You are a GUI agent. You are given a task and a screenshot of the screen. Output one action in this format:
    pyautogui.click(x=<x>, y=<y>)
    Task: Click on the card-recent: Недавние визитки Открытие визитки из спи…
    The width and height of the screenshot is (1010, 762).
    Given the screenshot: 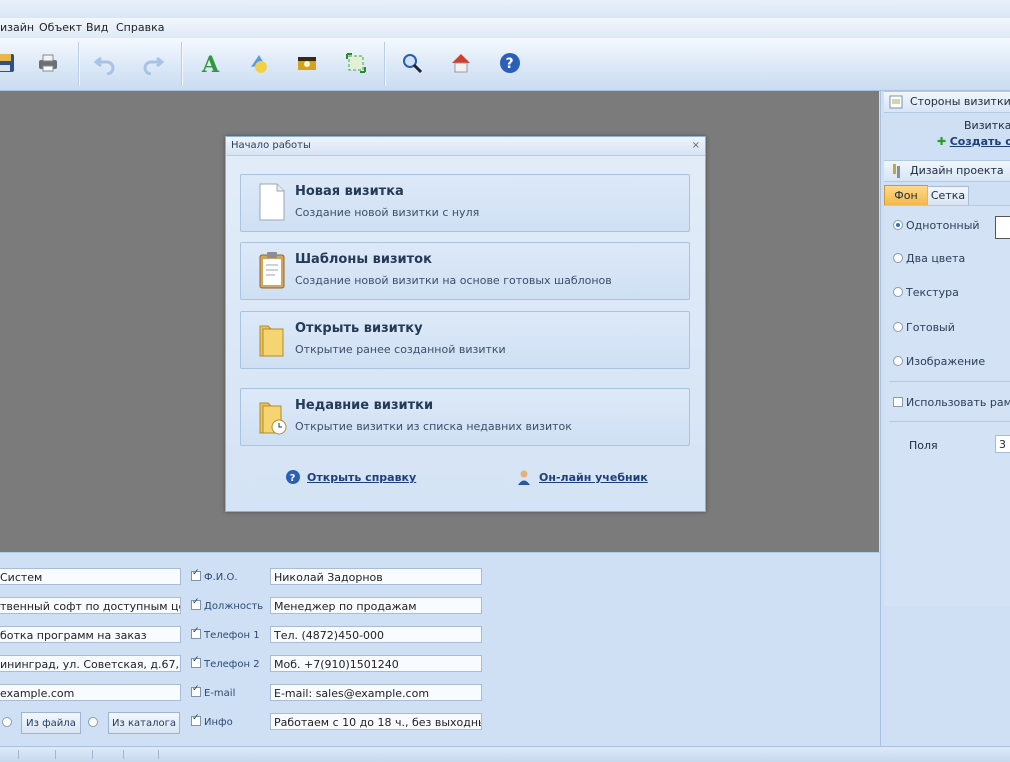 What is the action you would take?
    pyautogui.click(x=465, y=417)
    